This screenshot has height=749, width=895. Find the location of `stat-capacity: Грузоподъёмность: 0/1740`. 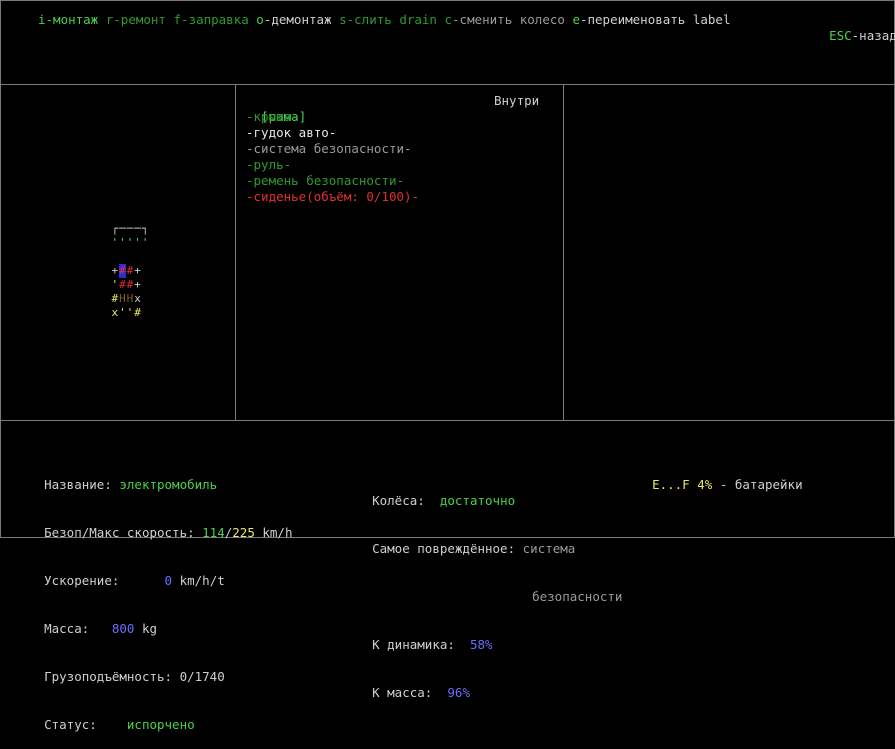

stat-capacity: Грузоподъёмность: 0/1740 is located at coordinates (134, 676).